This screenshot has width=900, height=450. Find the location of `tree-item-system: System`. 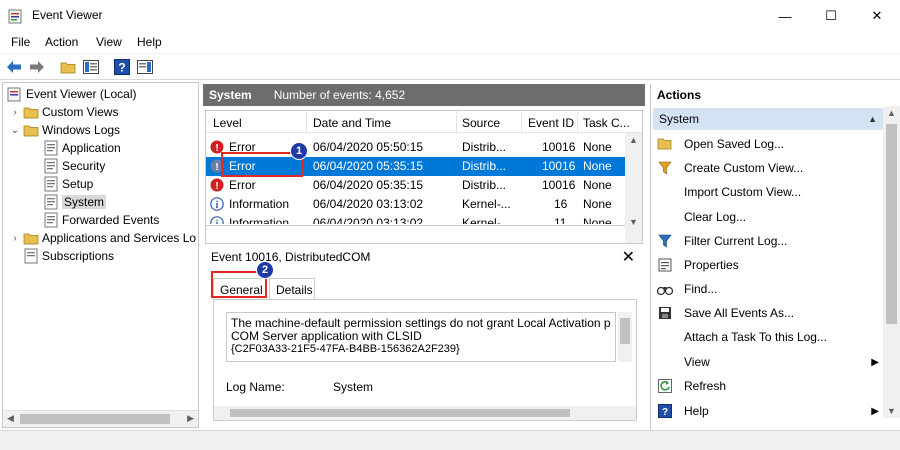

tree-item-system: System is located at coordinates (74, 202).